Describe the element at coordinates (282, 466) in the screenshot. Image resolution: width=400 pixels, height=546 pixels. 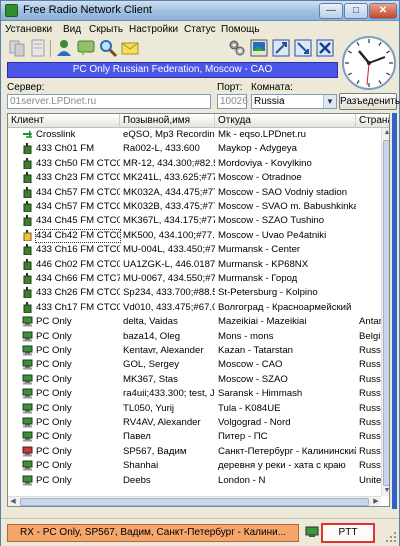
I see `location-cell: деревня у реки - хата с краю` at that location.